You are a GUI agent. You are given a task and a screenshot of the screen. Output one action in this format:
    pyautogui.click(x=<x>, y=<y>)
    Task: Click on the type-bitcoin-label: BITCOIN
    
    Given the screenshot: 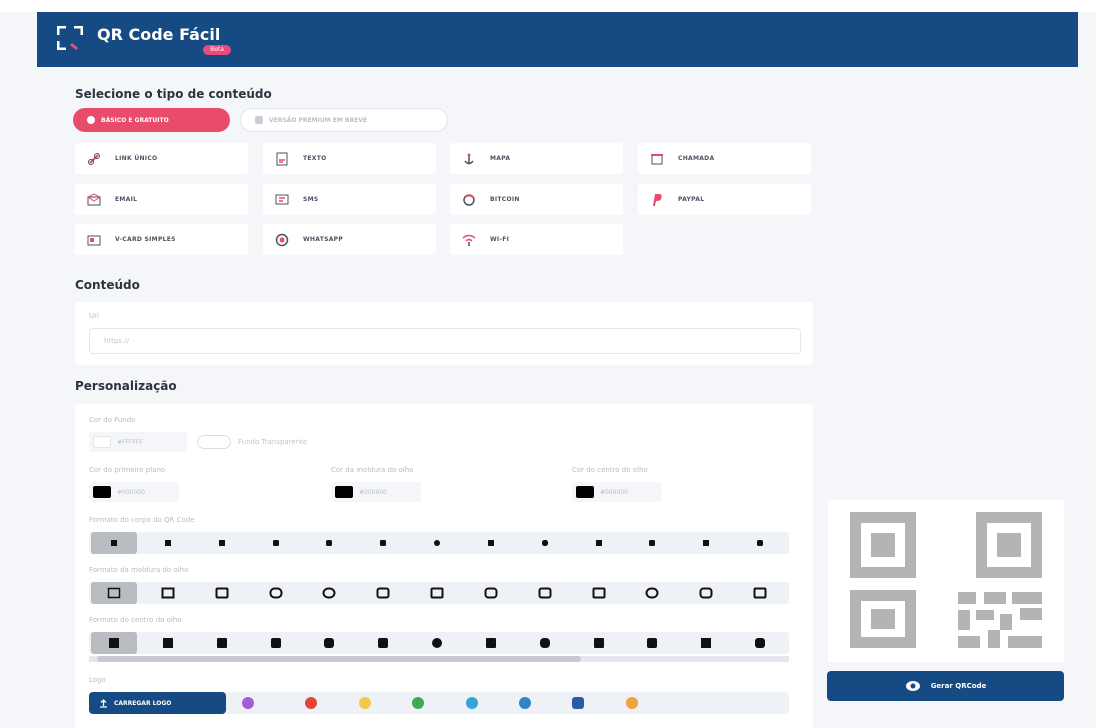 What is the action you would take?
    pyautogui.click(x=505, y=199)
    